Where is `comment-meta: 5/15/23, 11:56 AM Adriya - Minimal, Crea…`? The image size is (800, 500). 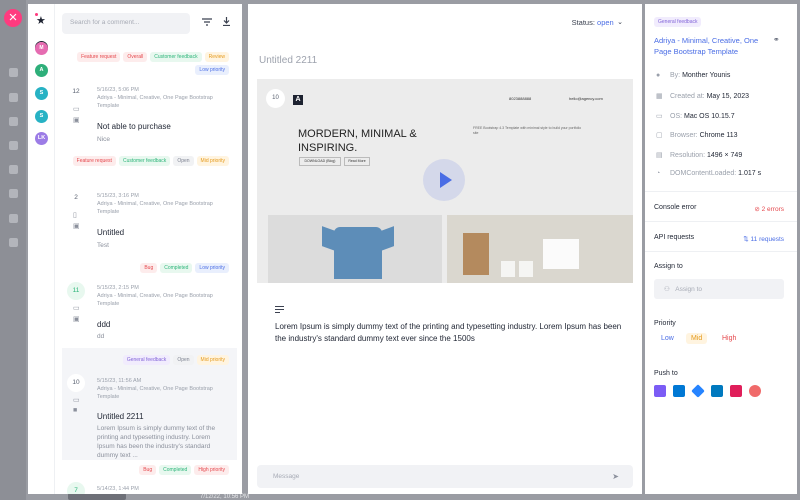 comment-meta: 5/15/23, 11:56 AM Adriya - Minimal, Crea… is located at coordinates (162, 389).